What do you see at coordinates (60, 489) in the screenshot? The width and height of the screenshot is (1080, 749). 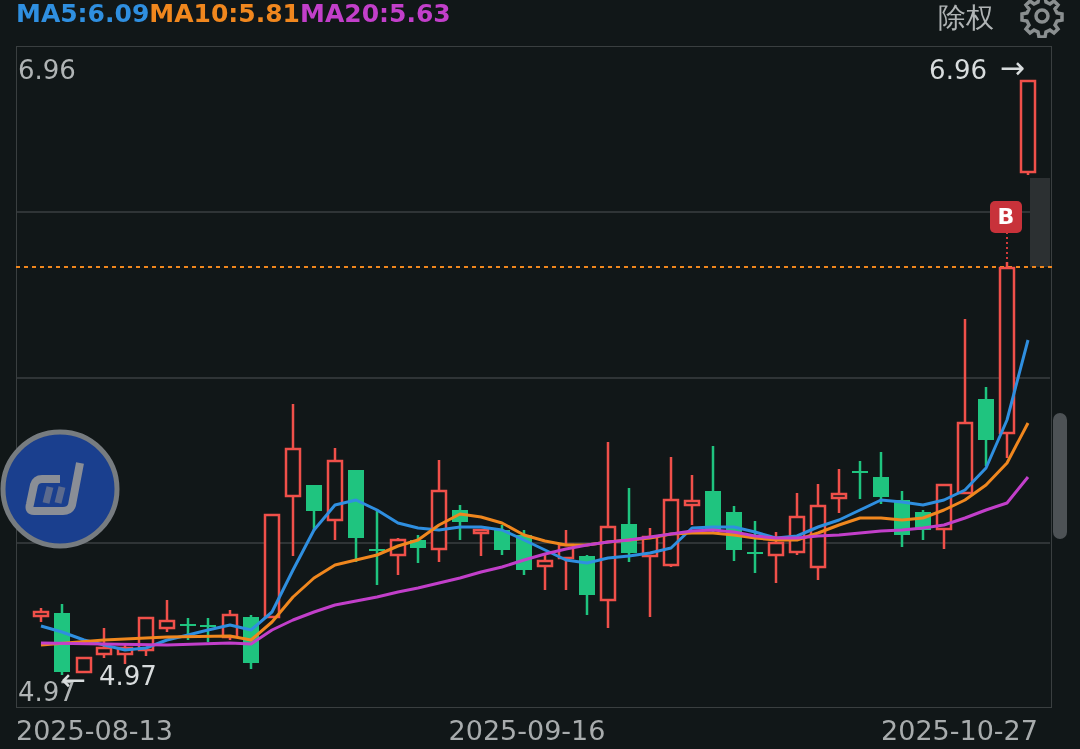 I see `logo-icon` at bounding box center [60, 489].